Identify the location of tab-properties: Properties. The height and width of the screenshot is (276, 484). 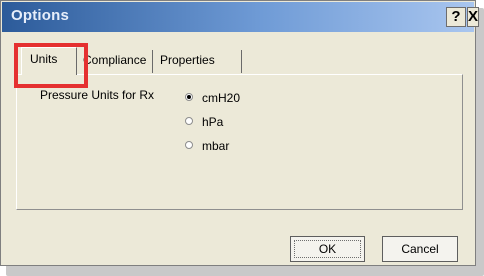
(198, 61).